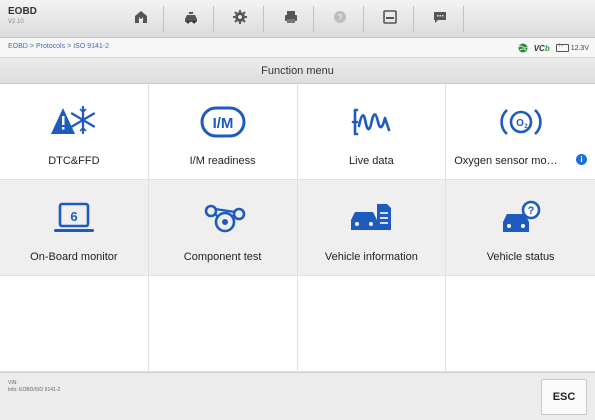 This screenshot has height=420, width=595. I want to click on svg-text: M, so click(141, 21).